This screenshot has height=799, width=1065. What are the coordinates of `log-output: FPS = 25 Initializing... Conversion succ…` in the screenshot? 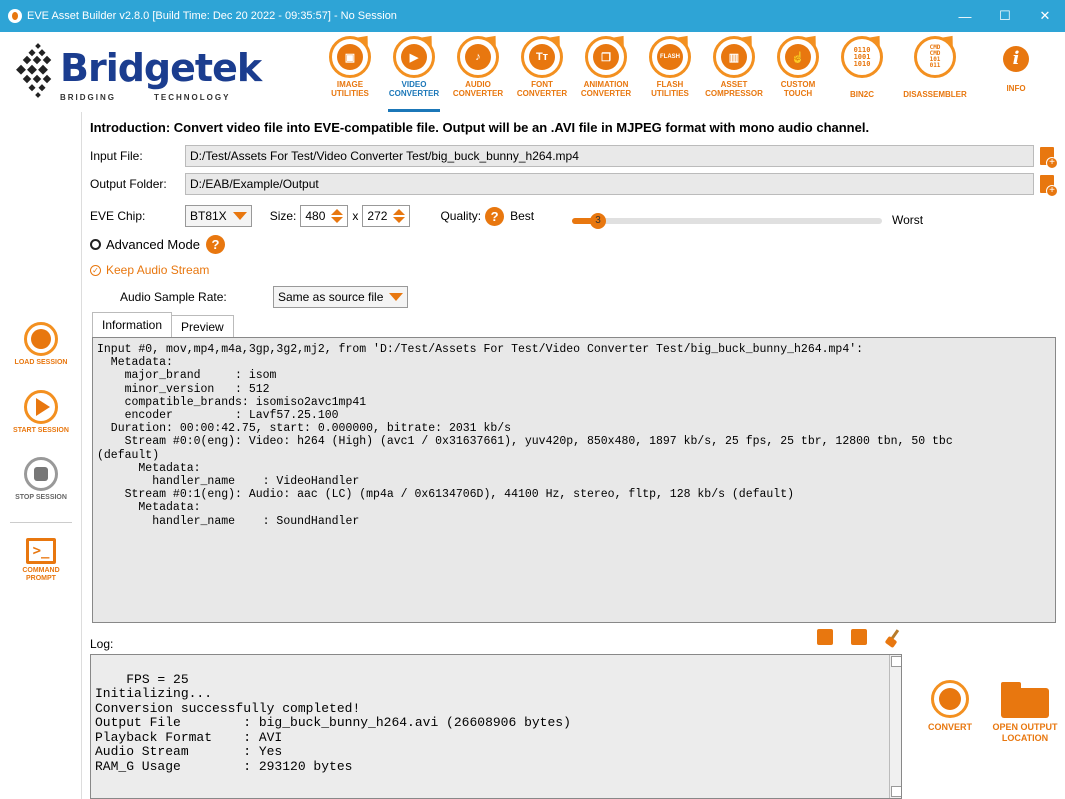 It's located at (496, 726).